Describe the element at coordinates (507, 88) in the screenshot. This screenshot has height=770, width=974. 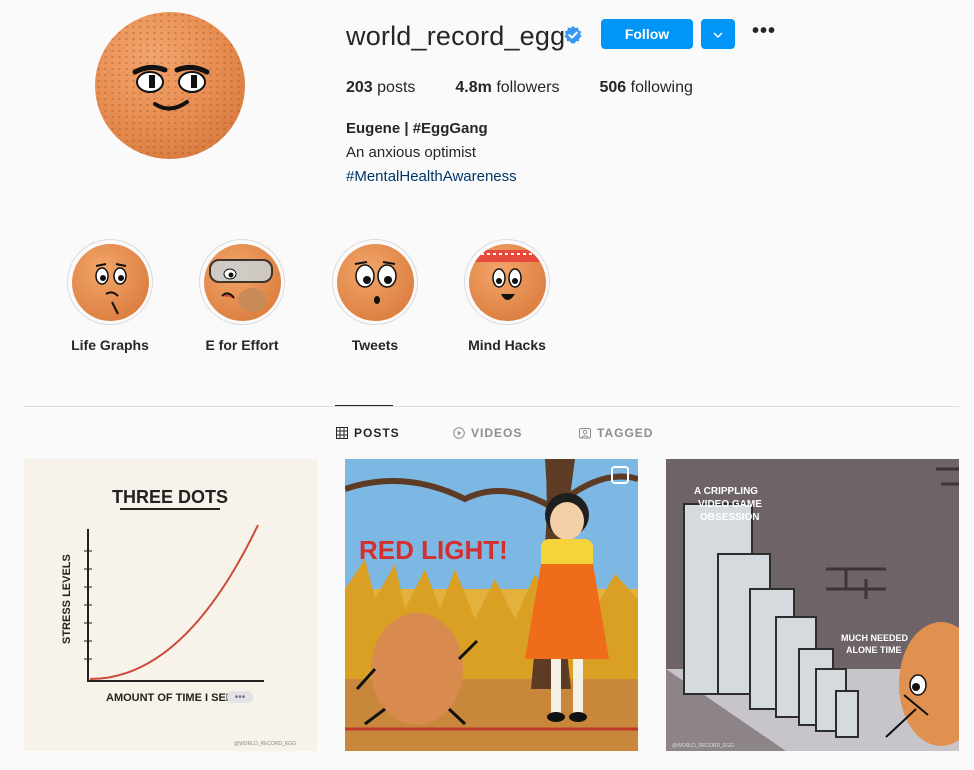
I see `followers-count: 4.8m followers` at that location.